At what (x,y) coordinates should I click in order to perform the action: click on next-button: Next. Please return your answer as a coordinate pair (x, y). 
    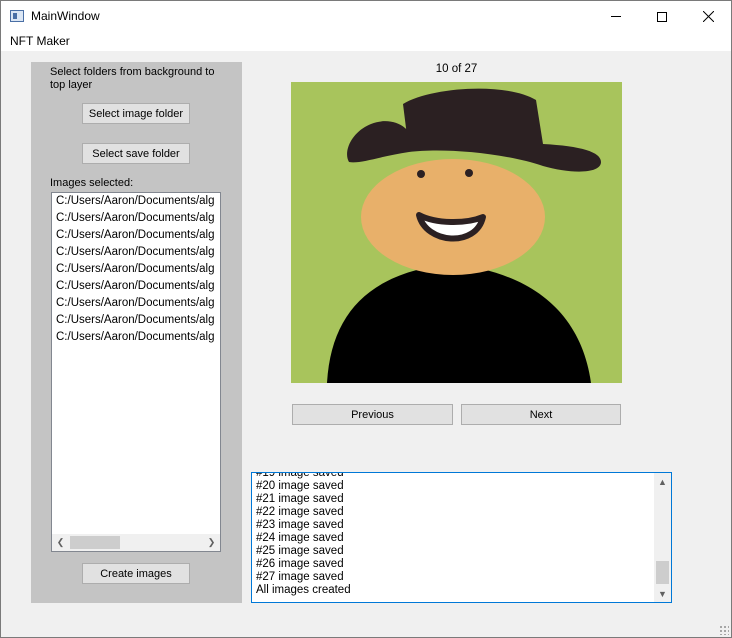
    Looking at the image, I should click on (541, 414).